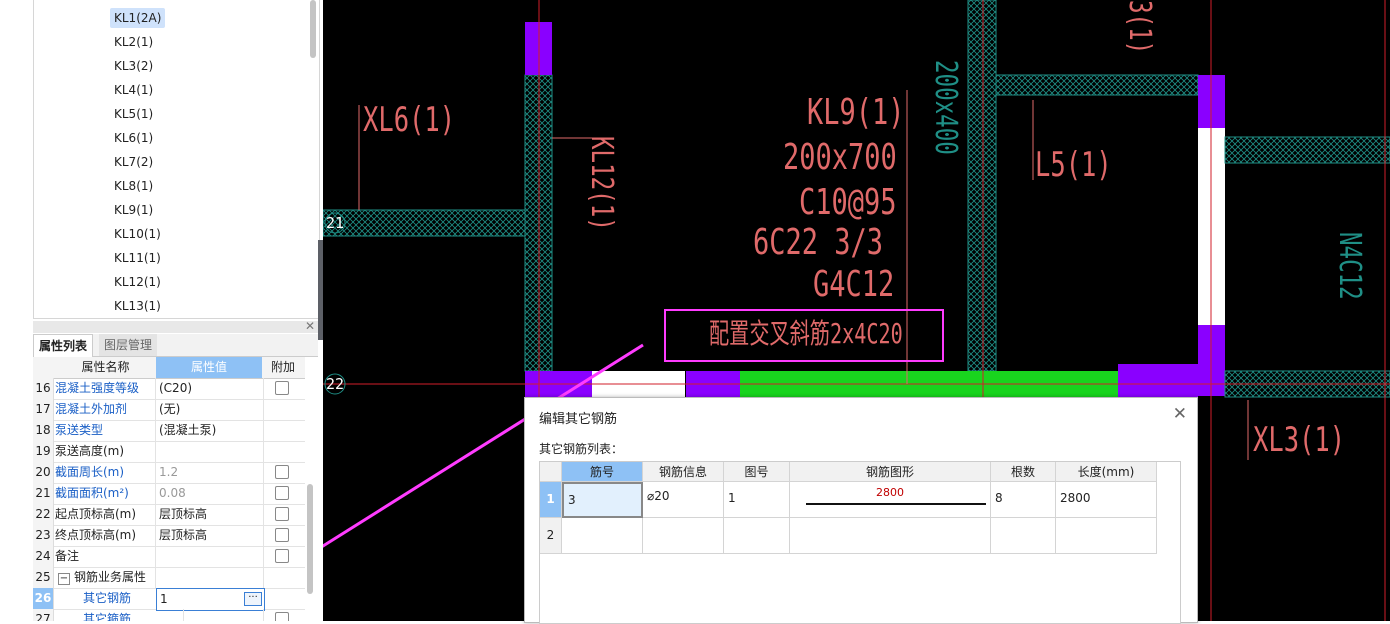  What do you see at coordinates (137, 306) in the screenshot?
I see `tree-item: KL13(1)` at bounding box center [137, 306].